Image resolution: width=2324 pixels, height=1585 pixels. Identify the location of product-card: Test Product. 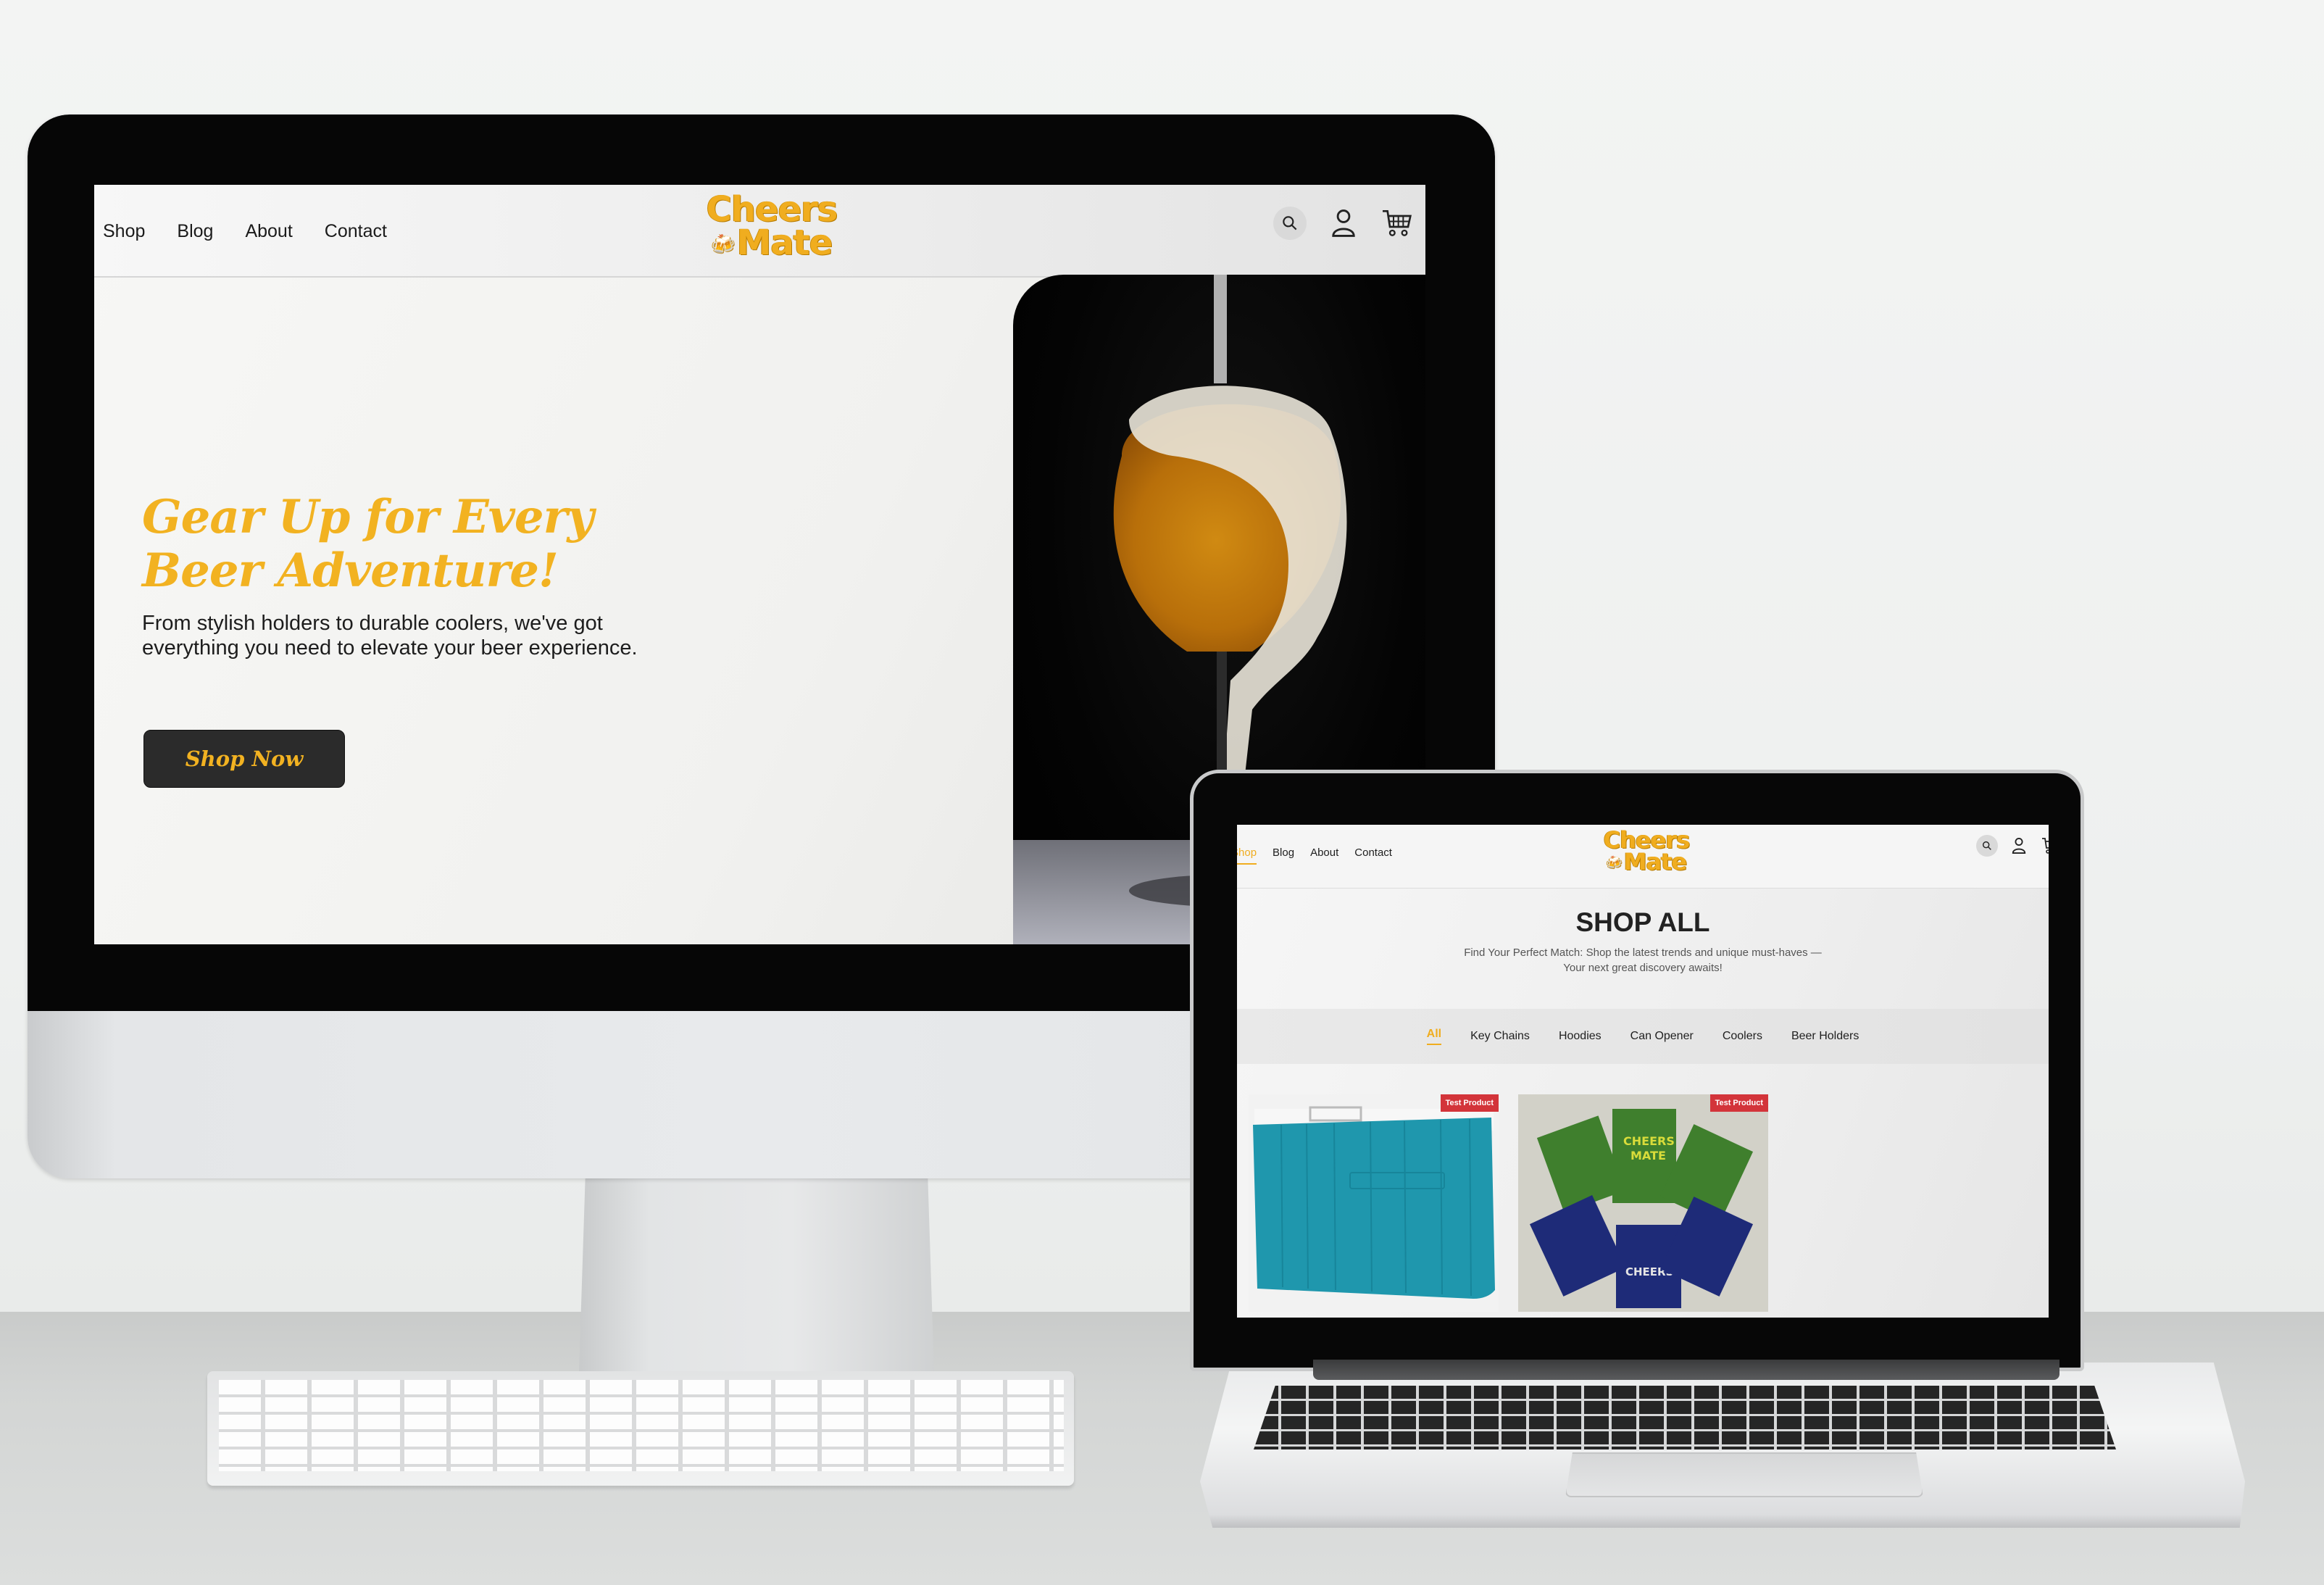
(1374, 1203).